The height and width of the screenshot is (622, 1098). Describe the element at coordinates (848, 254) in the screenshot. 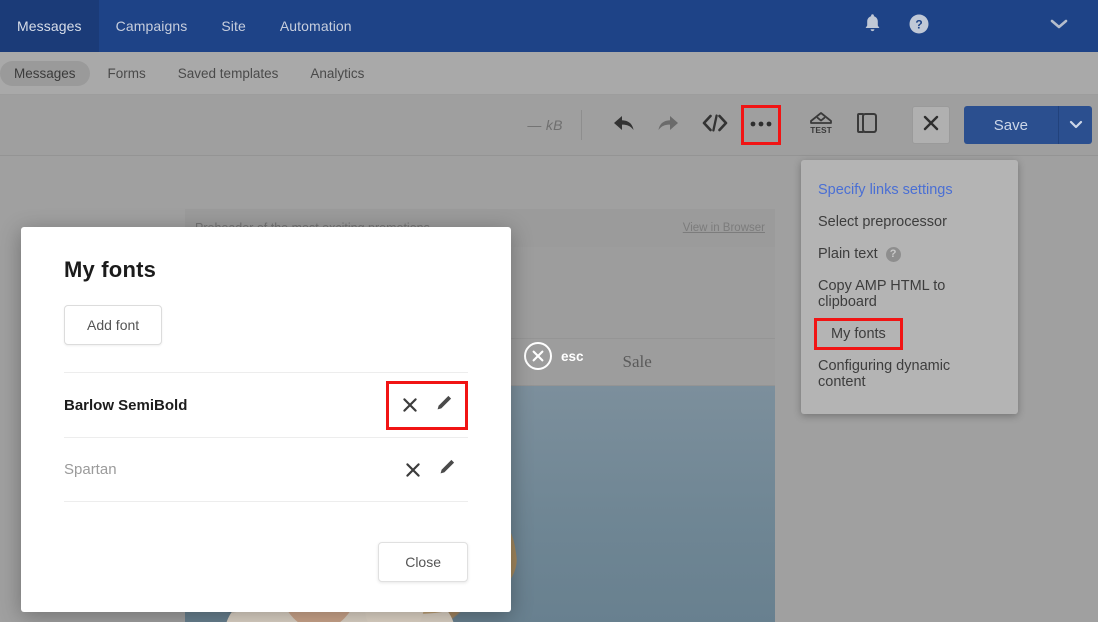

I see `menu-item-label: Plain text` at that location.